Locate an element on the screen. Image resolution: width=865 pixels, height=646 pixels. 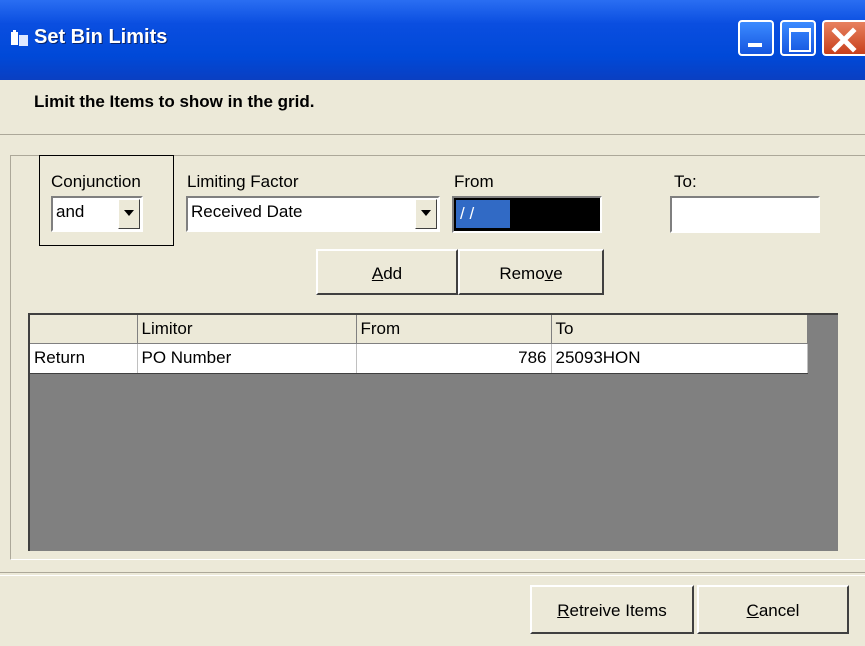
app-icon is located at coordinates (19, 38).